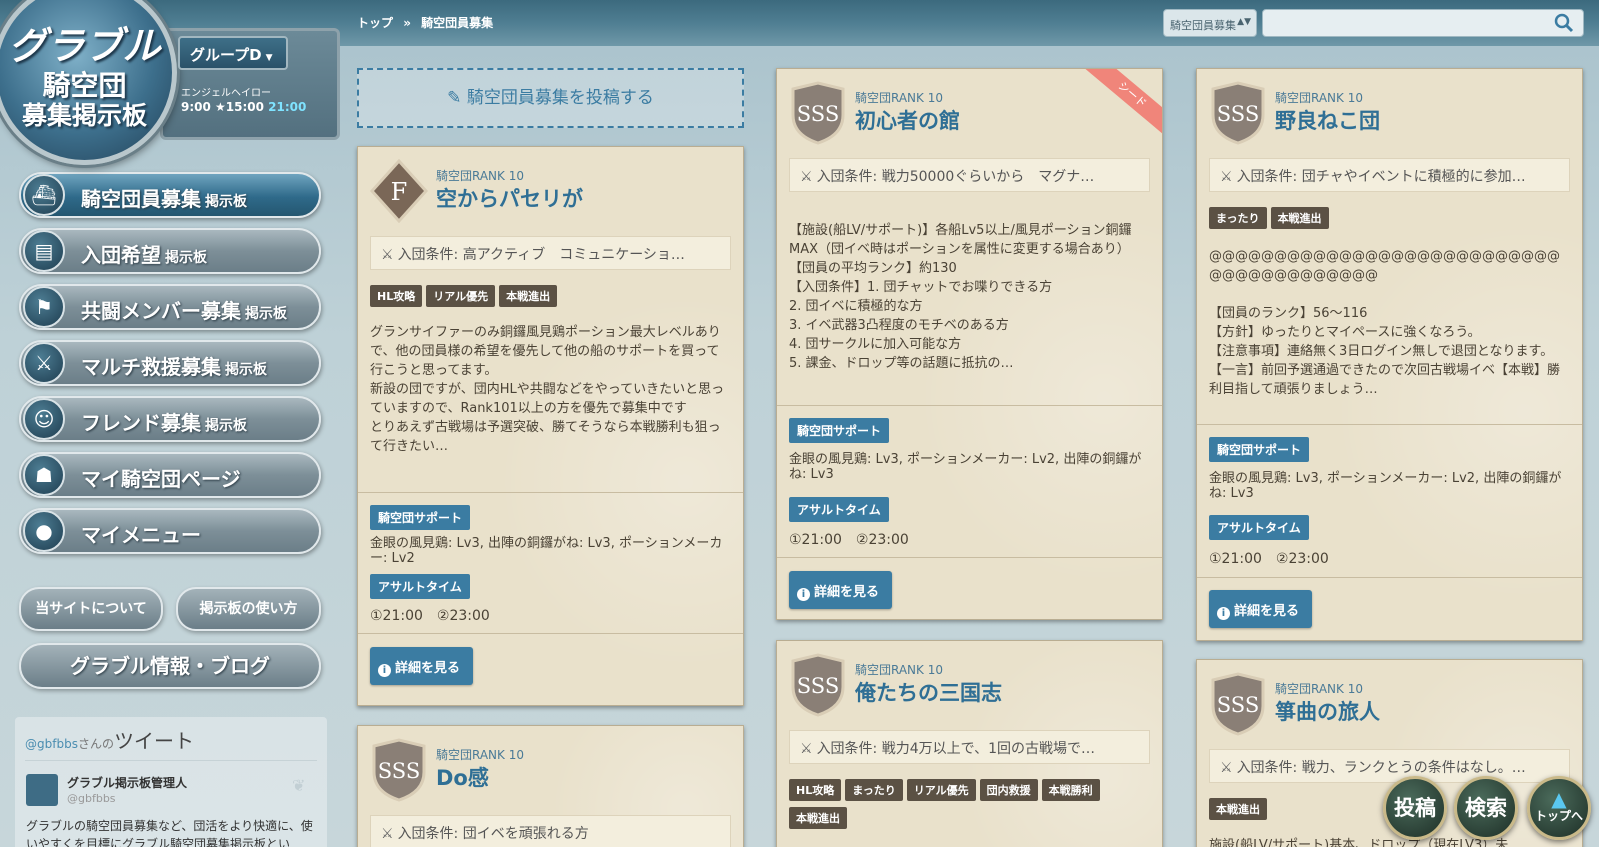  What do you see at coordinates (44, 419) in the screenshot?
I see `friends-icon: ☺` at bounding box center [44, 419].